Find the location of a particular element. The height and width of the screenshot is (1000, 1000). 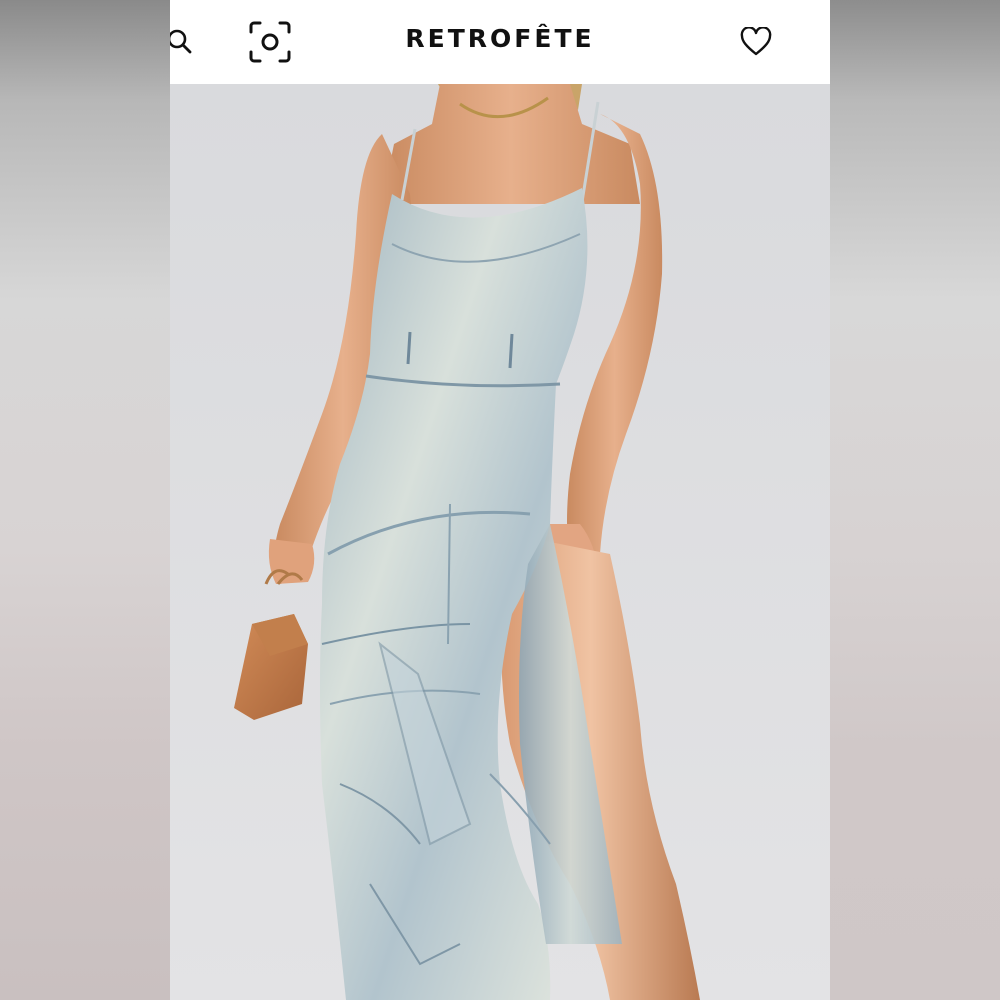

heart-icon is located at coordinates (756, 42).